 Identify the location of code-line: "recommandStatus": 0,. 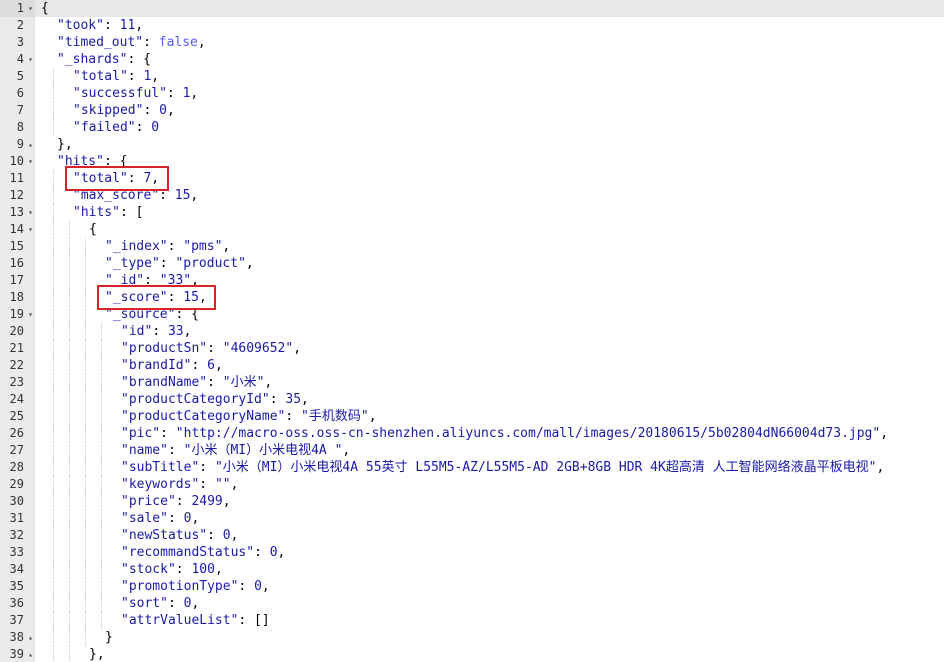
(489, 552).